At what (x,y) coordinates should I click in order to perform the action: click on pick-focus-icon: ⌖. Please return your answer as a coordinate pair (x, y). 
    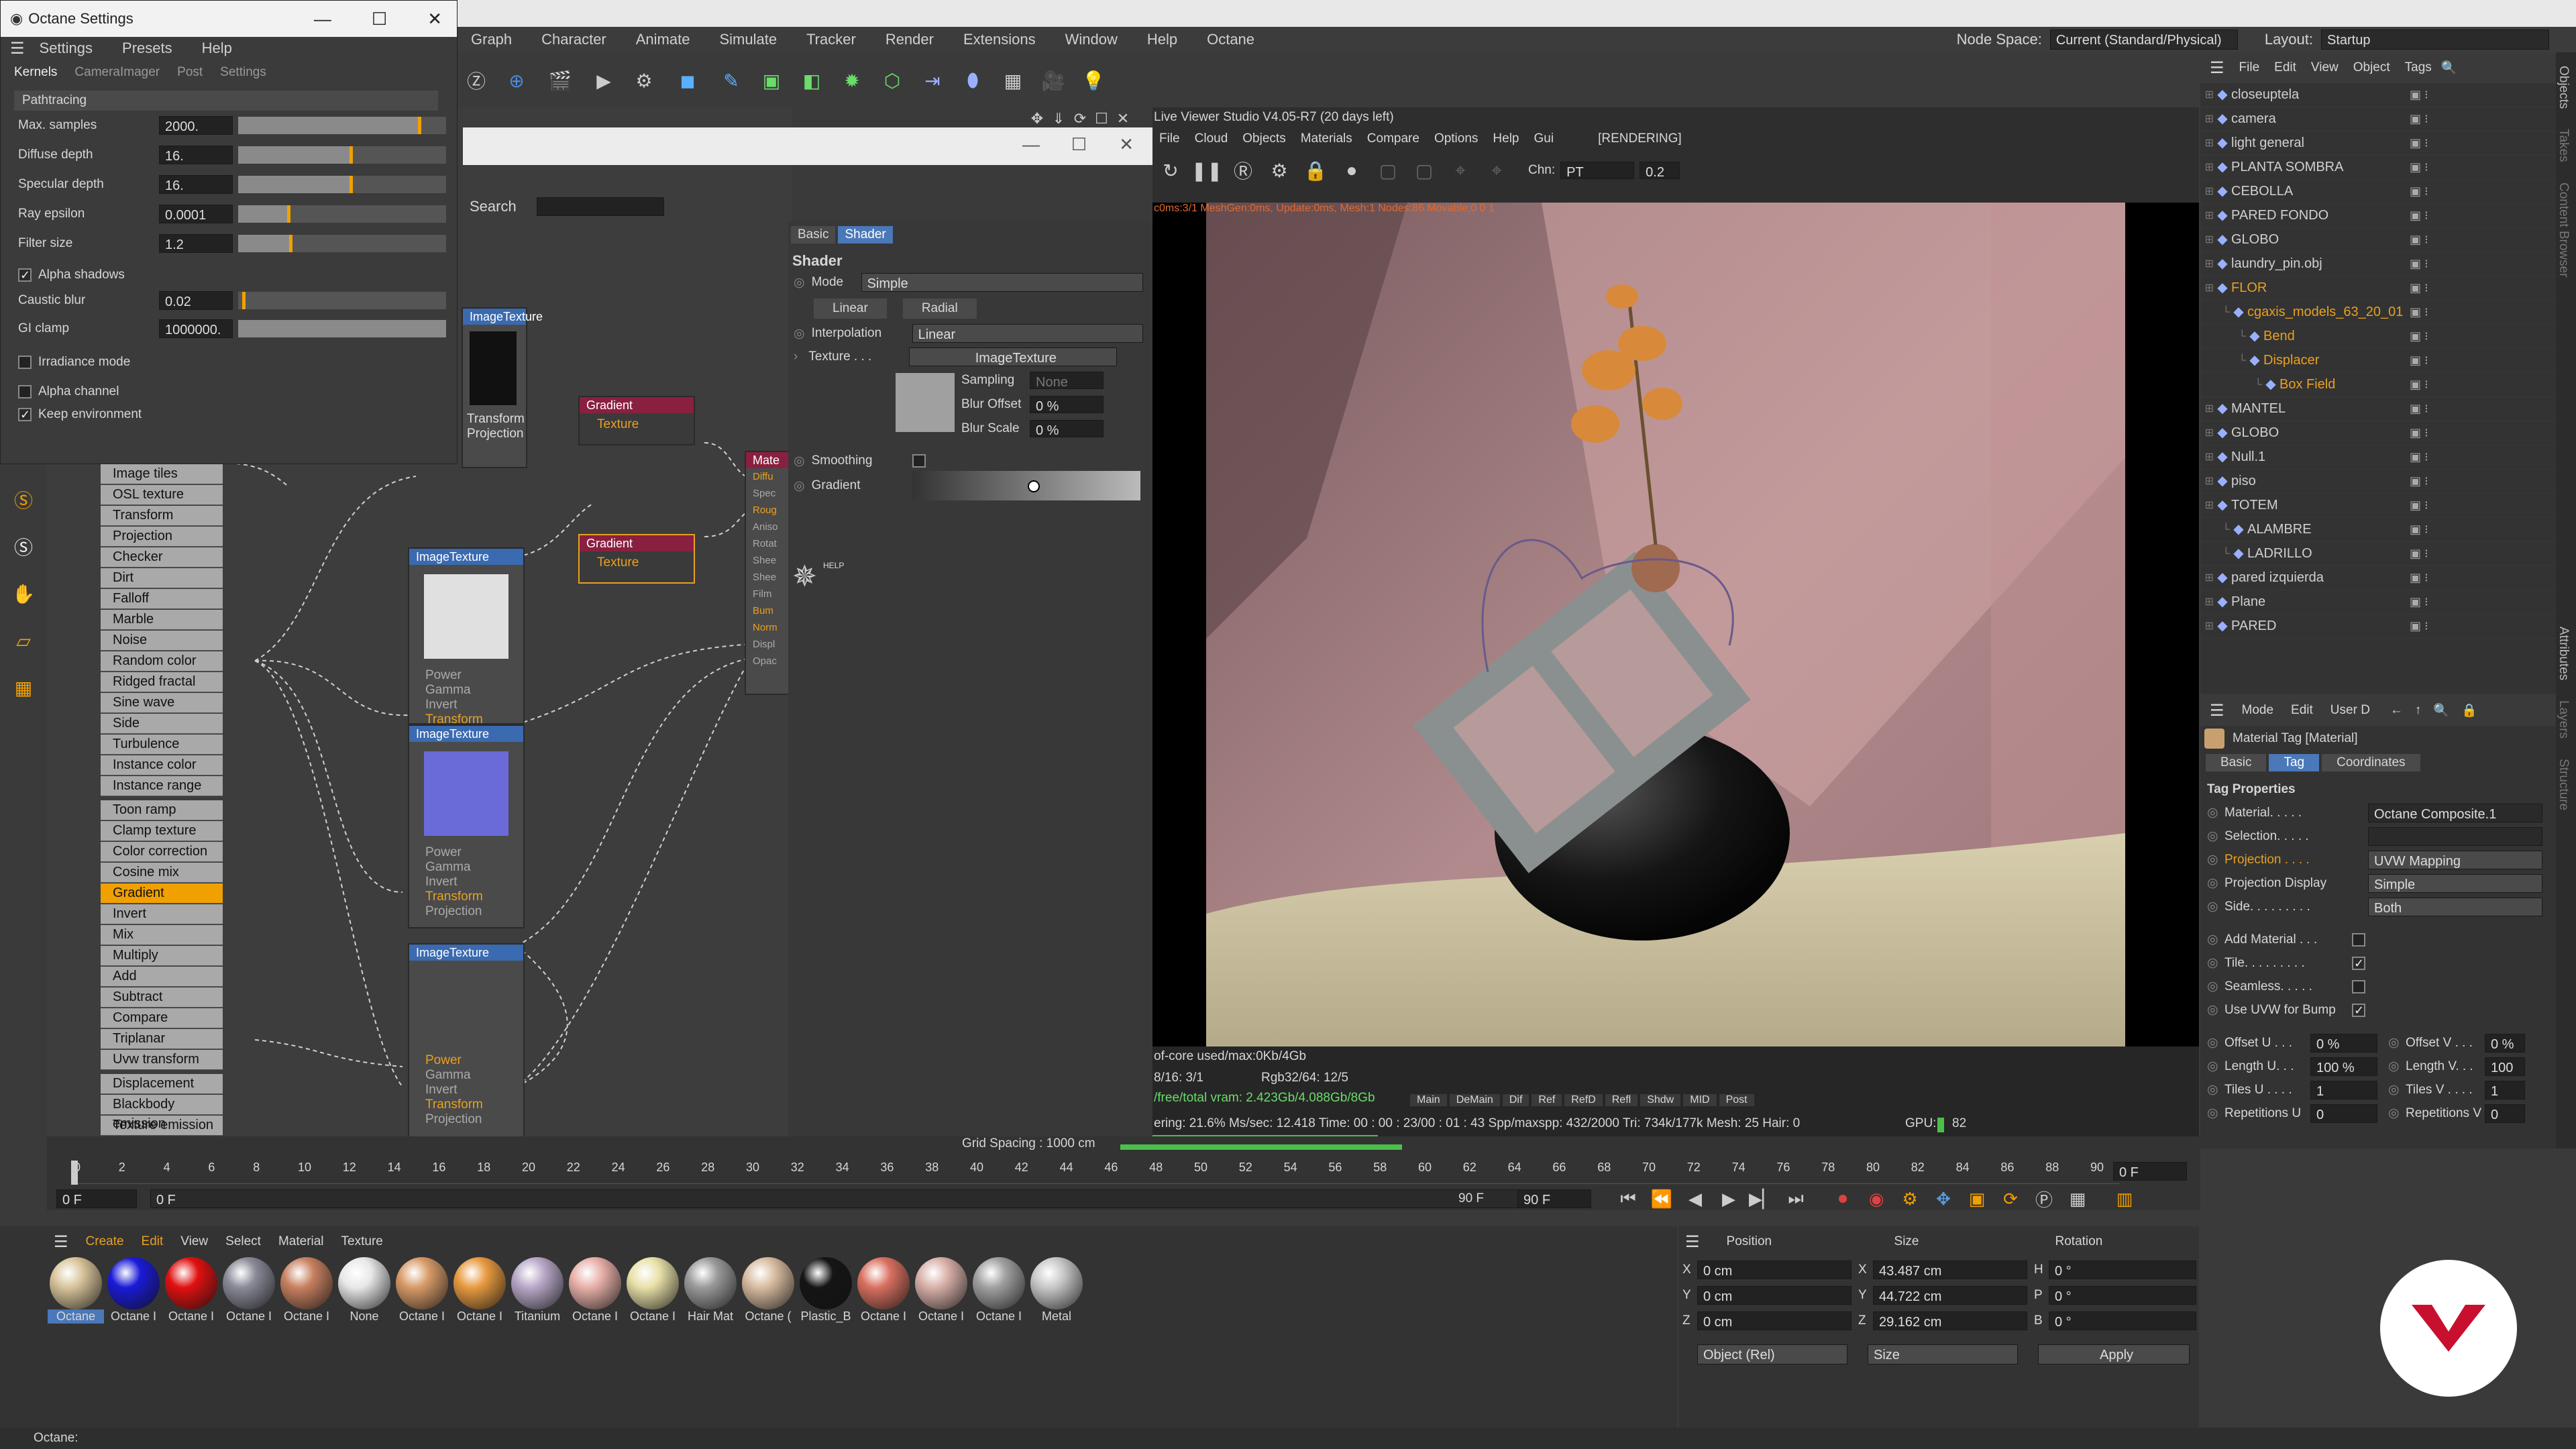
    Looking at the image, I should click on (1460, 171).